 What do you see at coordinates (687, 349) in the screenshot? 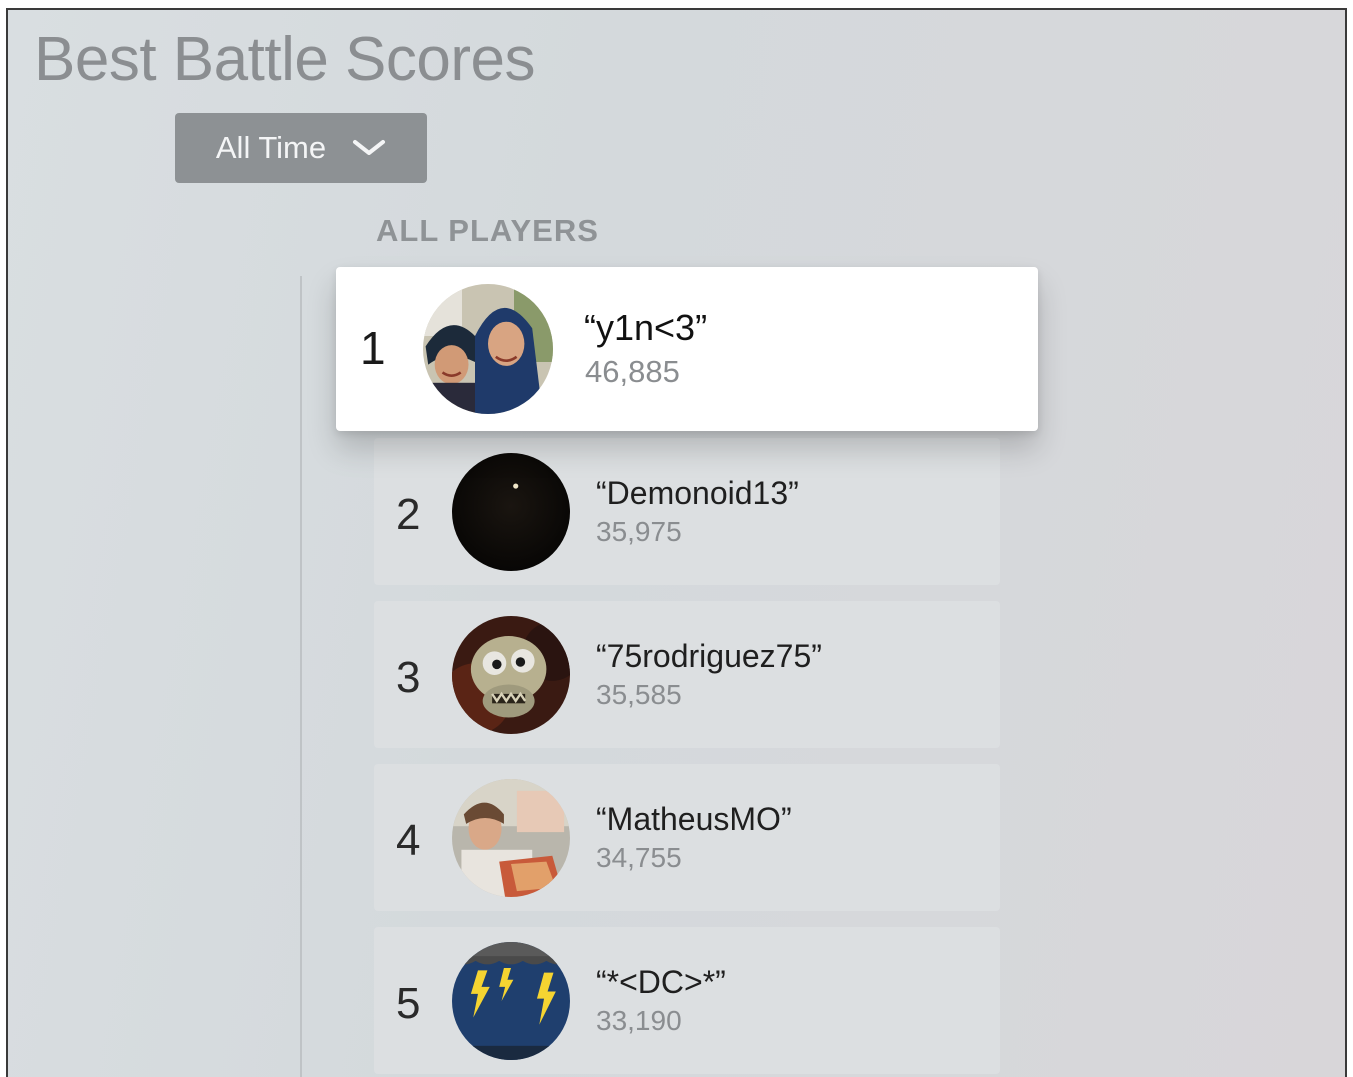
I see `leaderboard-row-focused: 1 “y1n<3” 46,885` at bounding box center [687, 349].